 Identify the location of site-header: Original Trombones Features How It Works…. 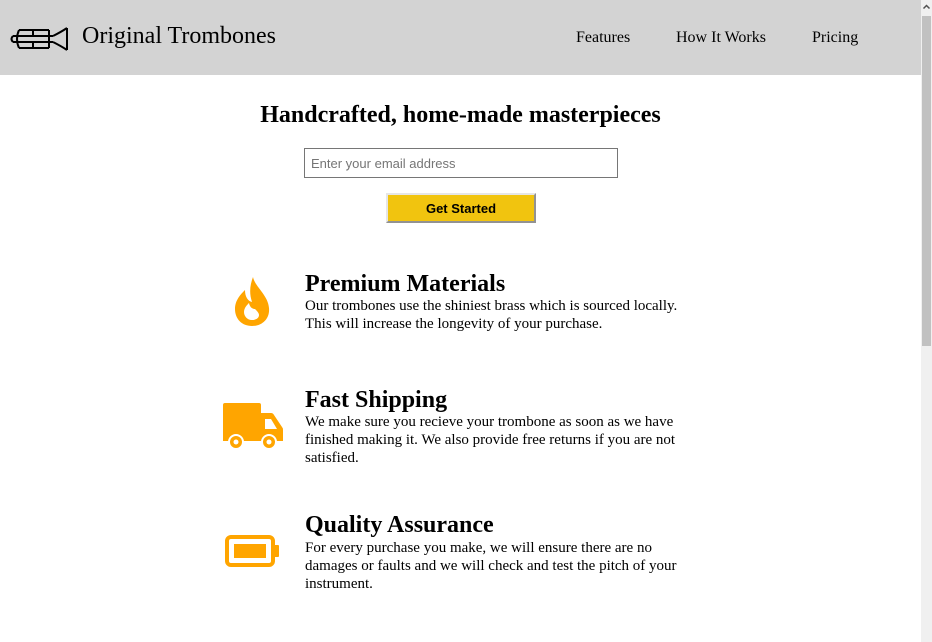
(460, 37).